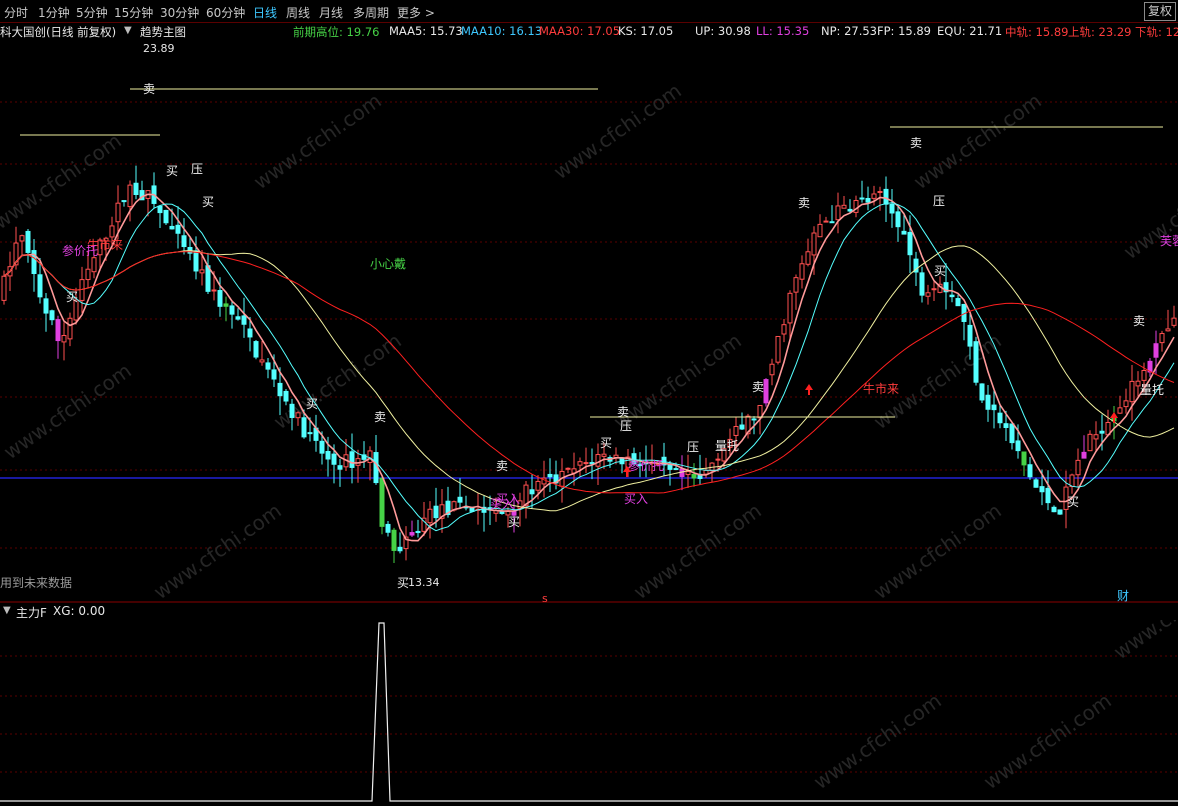 Image resolution: width=1178 pixels, height=806 pixels. I want to click on up-arrow-icon, so click(809, 389).